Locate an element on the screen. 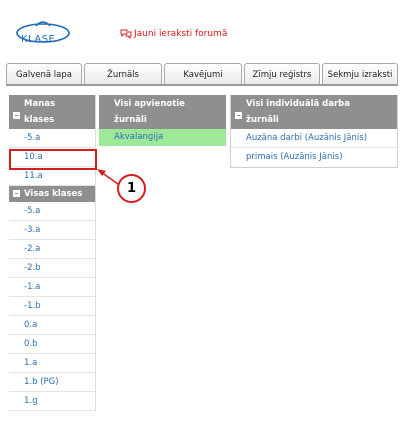 The width and height of the screenshot is (400, 425). class-item-1b-neg: -1.b is located at coordinates (52, 306).